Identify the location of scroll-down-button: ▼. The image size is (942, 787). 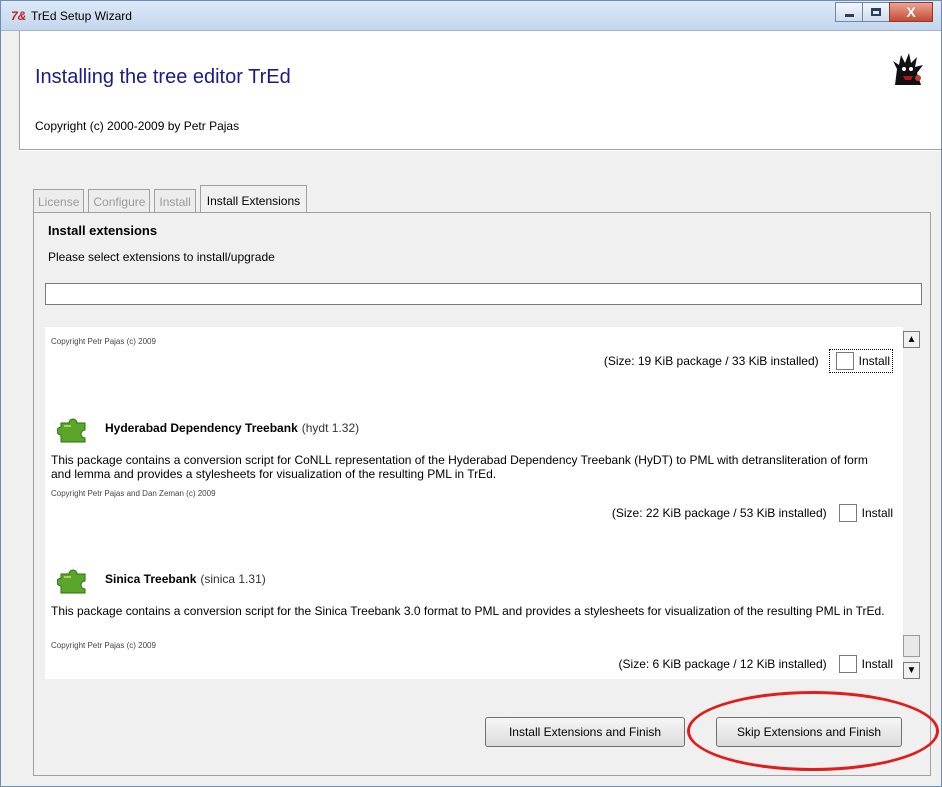
(911, 670).